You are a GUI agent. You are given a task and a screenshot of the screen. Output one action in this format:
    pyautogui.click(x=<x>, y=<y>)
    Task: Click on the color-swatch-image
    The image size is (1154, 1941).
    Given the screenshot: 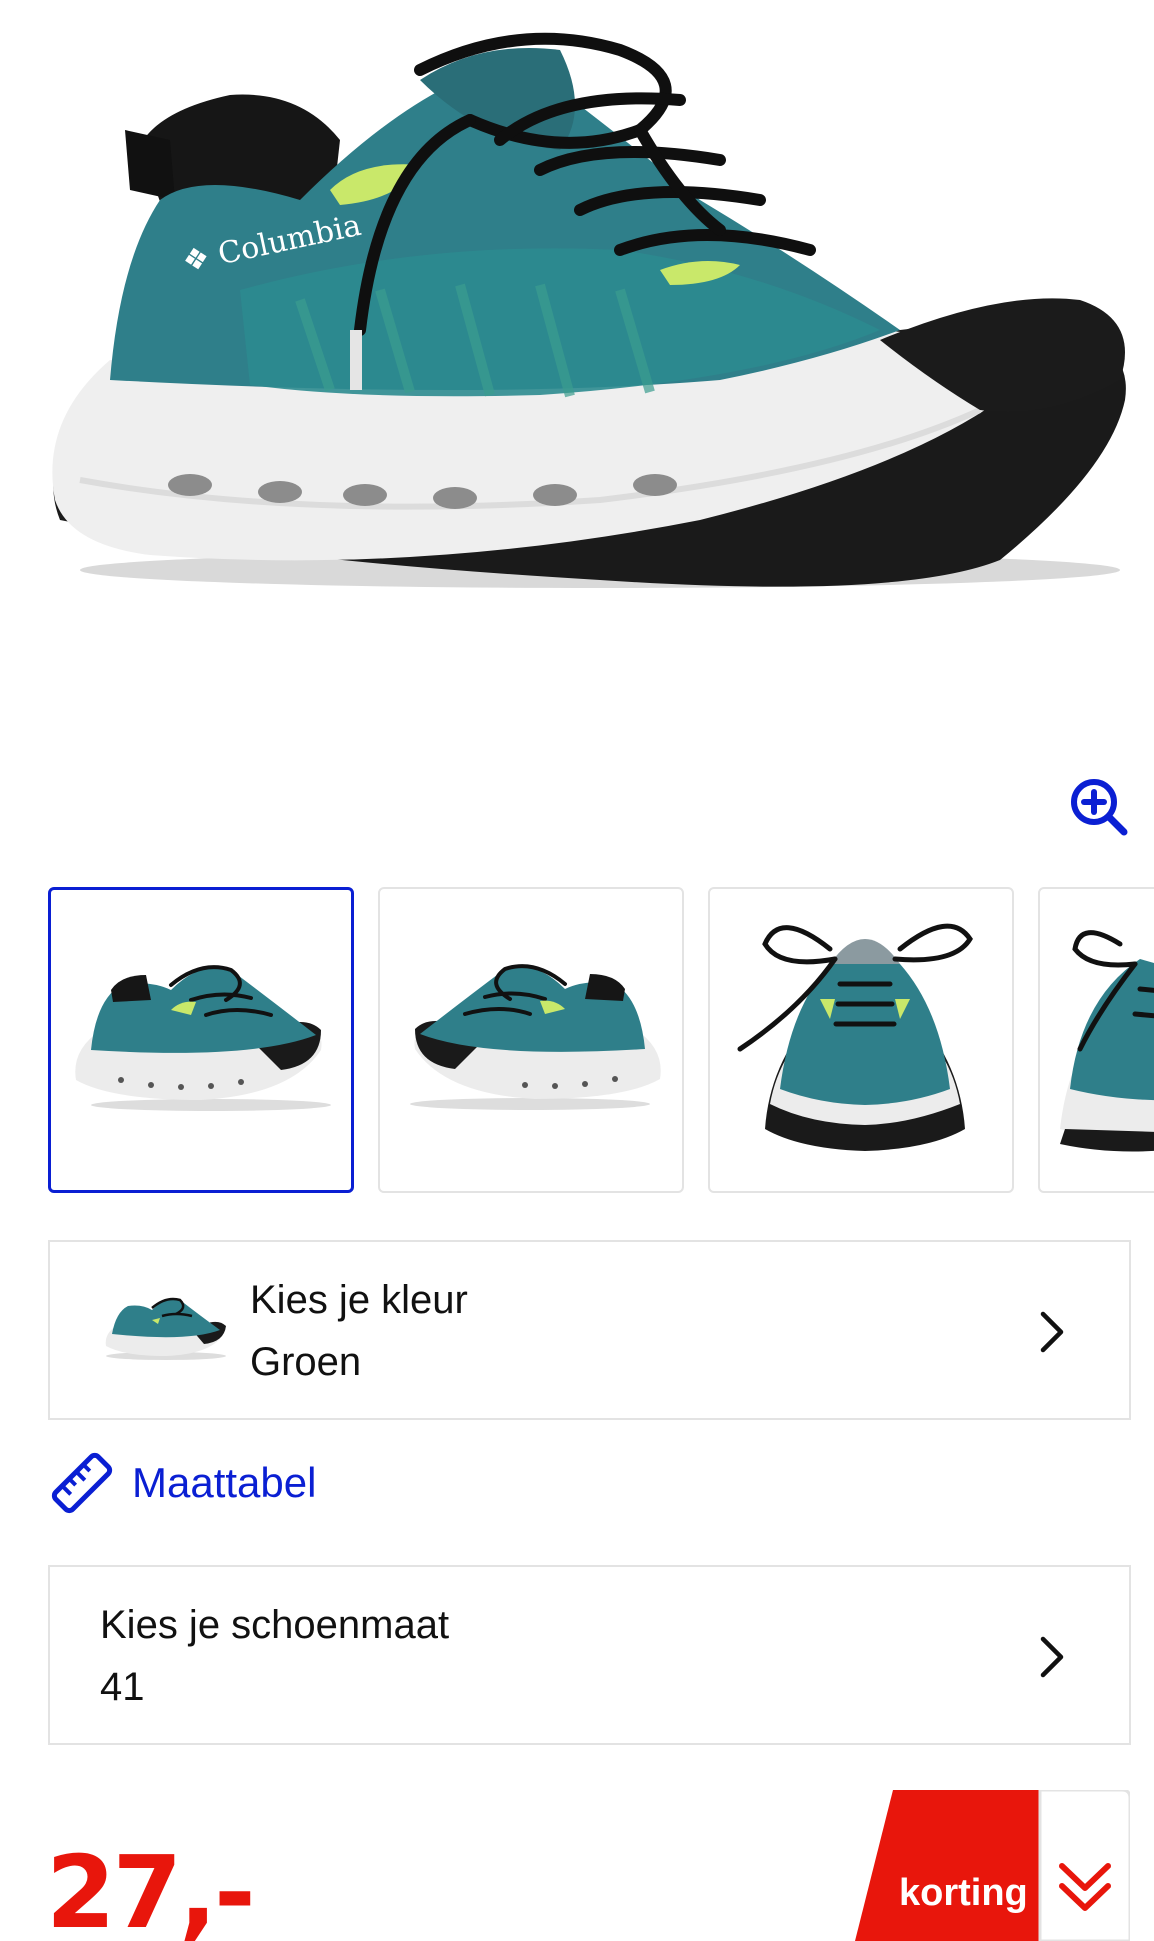 What is the action you would take?
    pyautogui.click(x=165, y=1328)
    